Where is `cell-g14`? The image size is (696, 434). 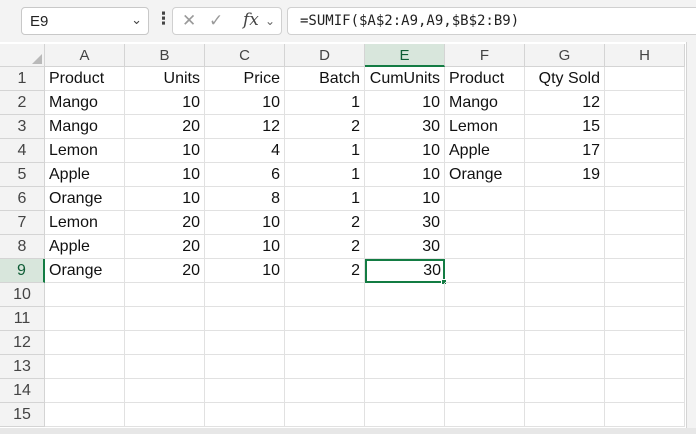
cell-g14 is located at coordinates (565, 391).